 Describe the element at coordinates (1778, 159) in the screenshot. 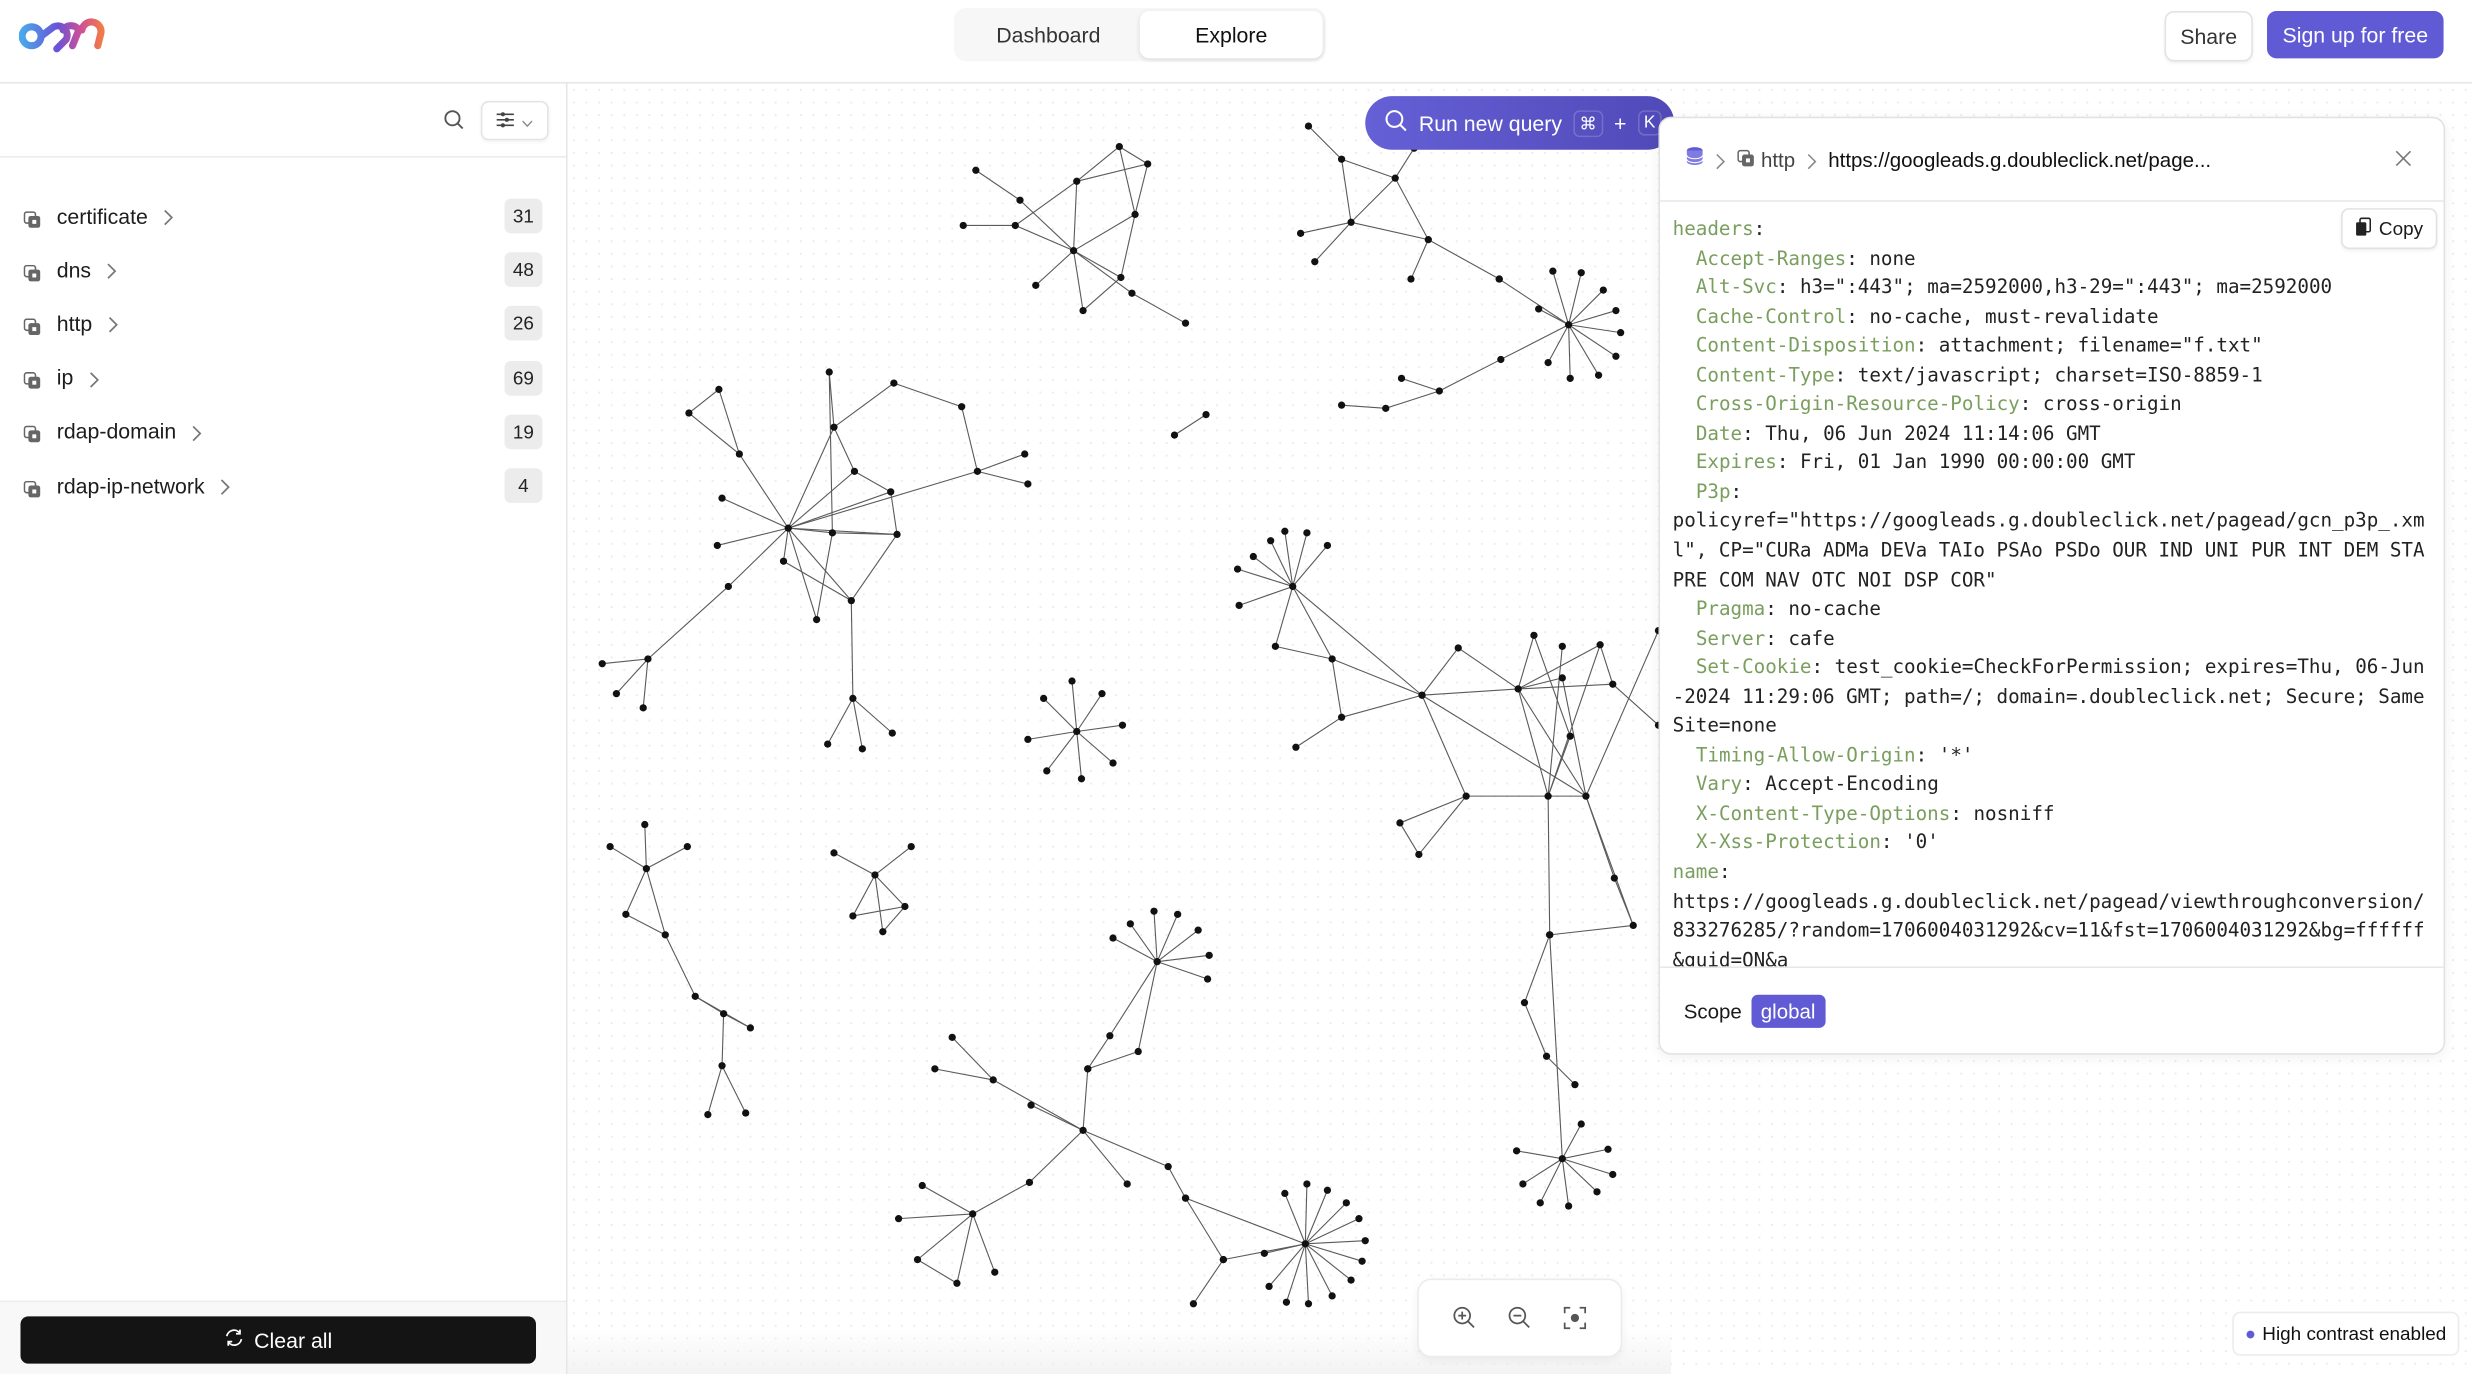

I see `breadcrumb-type: http` at that location.